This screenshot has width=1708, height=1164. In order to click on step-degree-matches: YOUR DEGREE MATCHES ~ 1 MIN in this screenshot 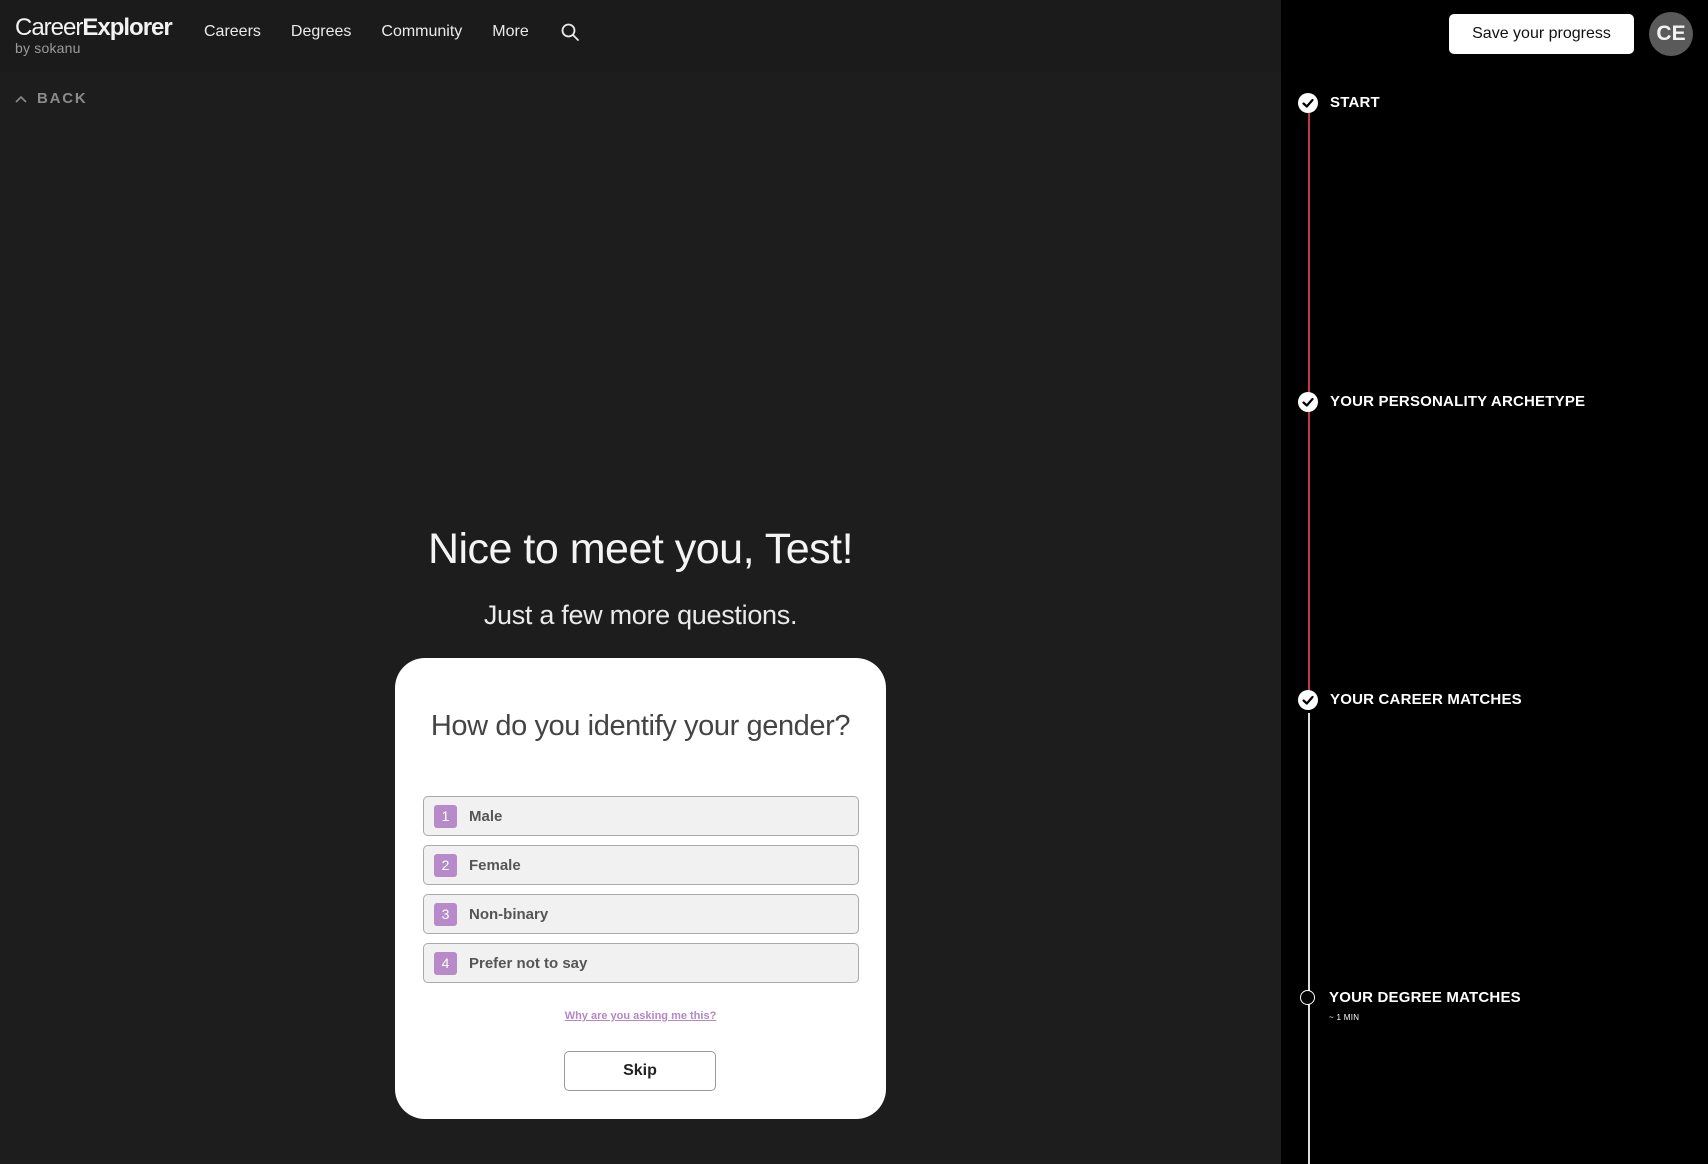, I will do `click(1409, 1005)`.